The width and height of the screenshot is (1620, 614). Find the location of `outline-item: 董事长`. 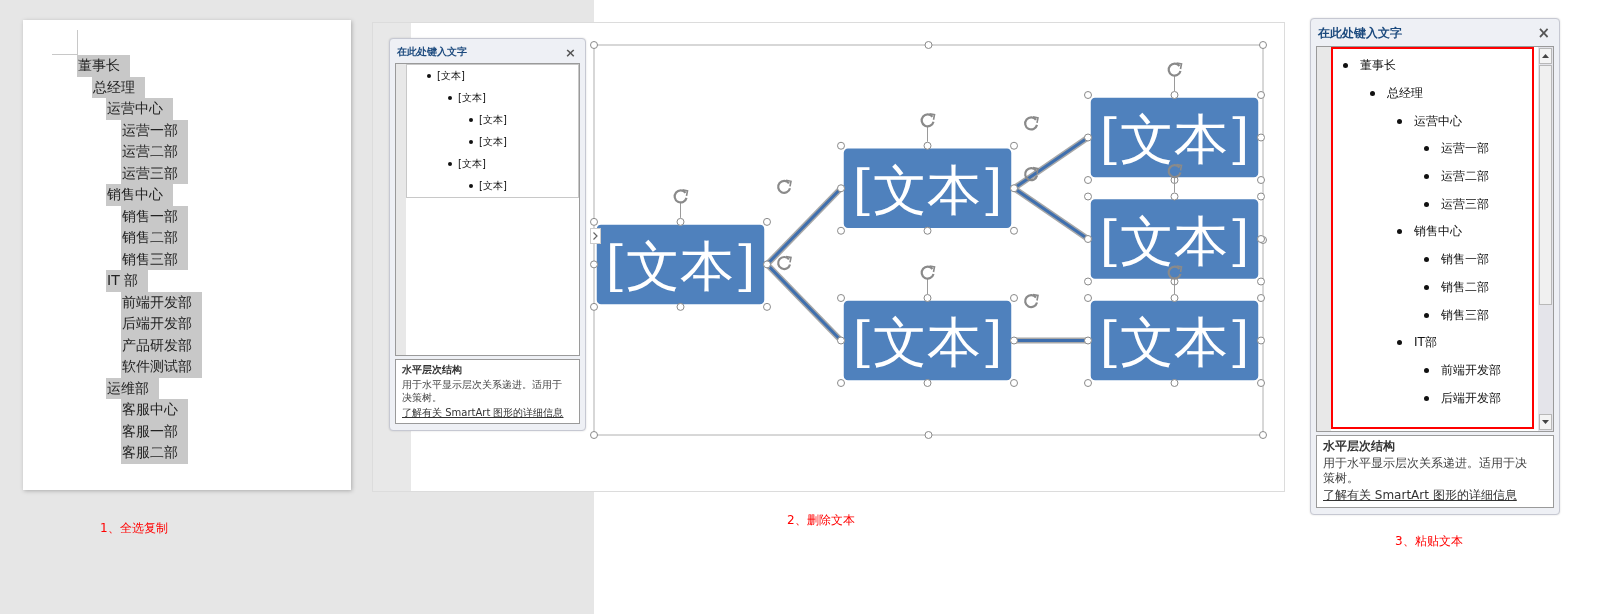

outline-item: 董事长 is located at coordinates (1369, 66).